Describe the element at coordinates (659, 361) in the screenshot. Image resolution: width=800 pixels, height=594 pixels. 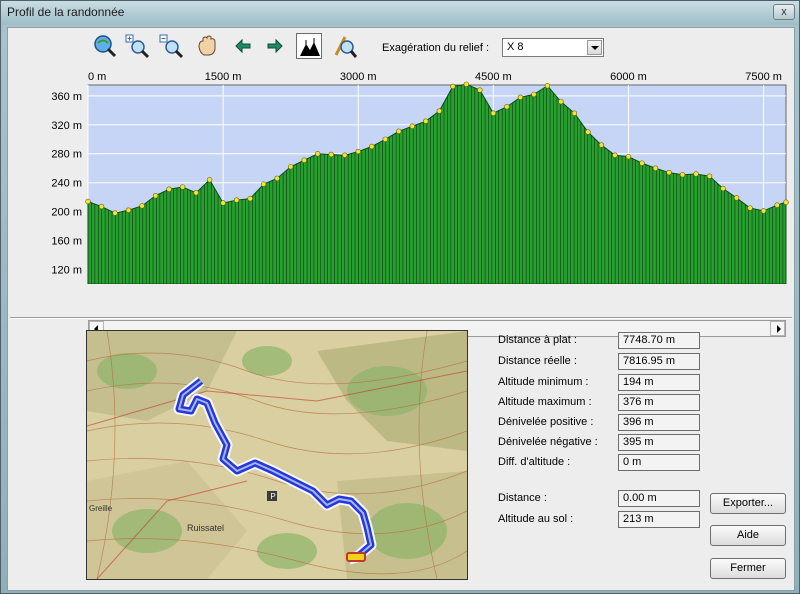
I see `stat-value-real-distance: 7816.95 m` at that location.